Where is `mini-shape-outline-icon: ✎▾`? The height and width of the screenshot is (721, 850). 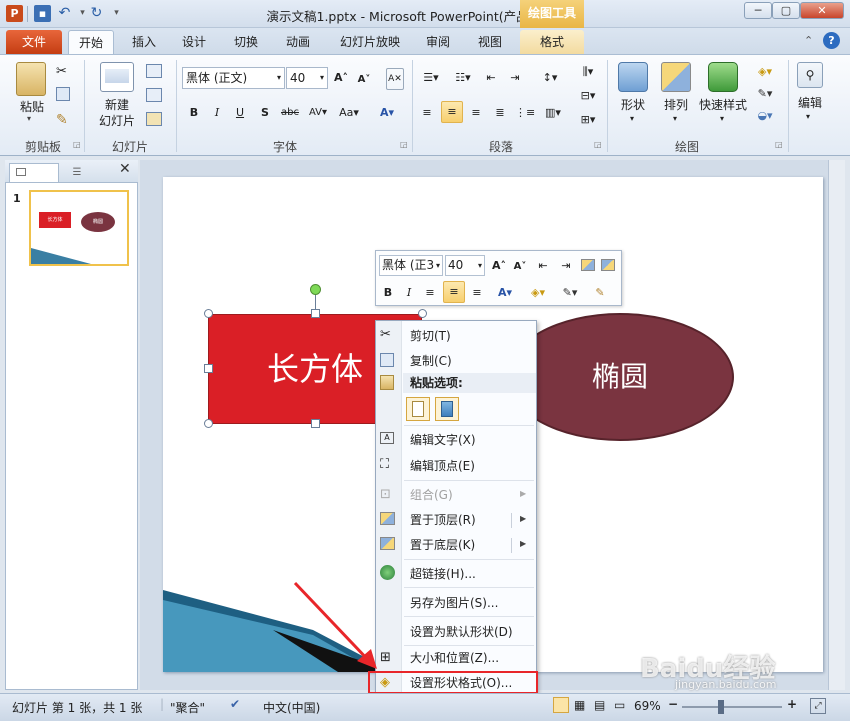
mini-shape-outline-icon: ✎▾ is located at coordinates (570, 293).